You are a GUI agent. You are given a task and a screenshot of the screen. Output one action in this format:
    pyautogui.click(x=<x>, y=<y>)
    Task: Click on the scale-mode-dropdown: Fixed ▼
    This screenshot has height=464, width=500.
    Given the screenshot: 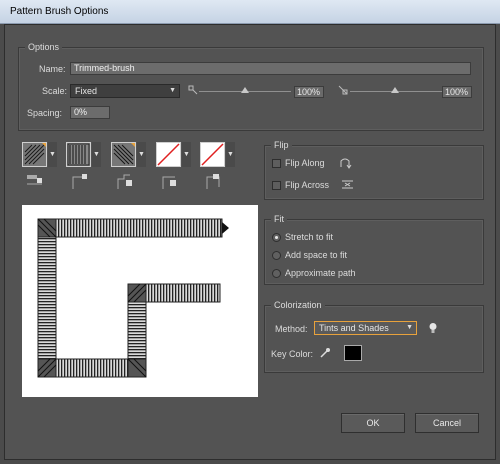 What is the action you would take?
    pyautogui.click(x=125, y=91)
    